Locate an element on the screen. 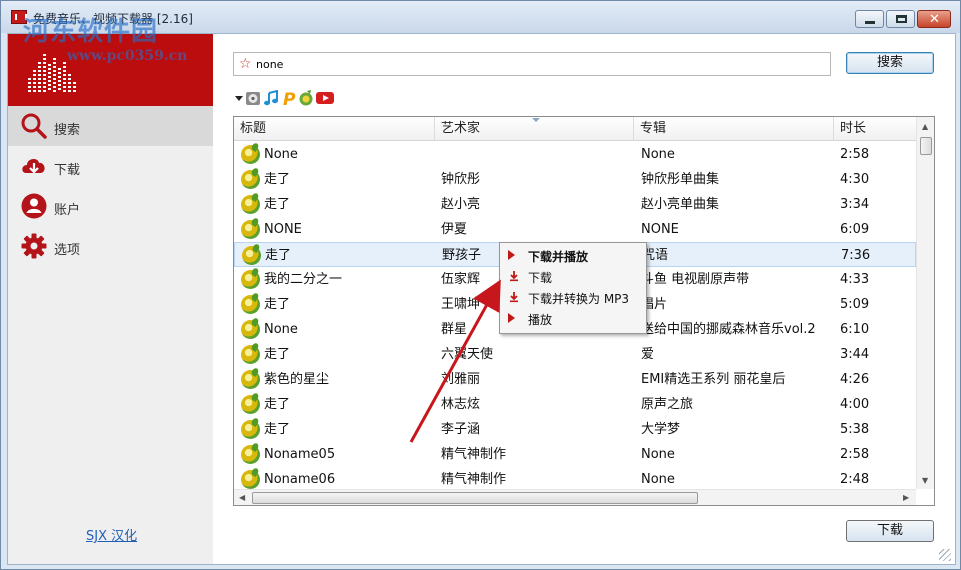 The width and height of the screenshot is (961, 570). cell-artist: 林志炫 is located at coordinates (461, 404).